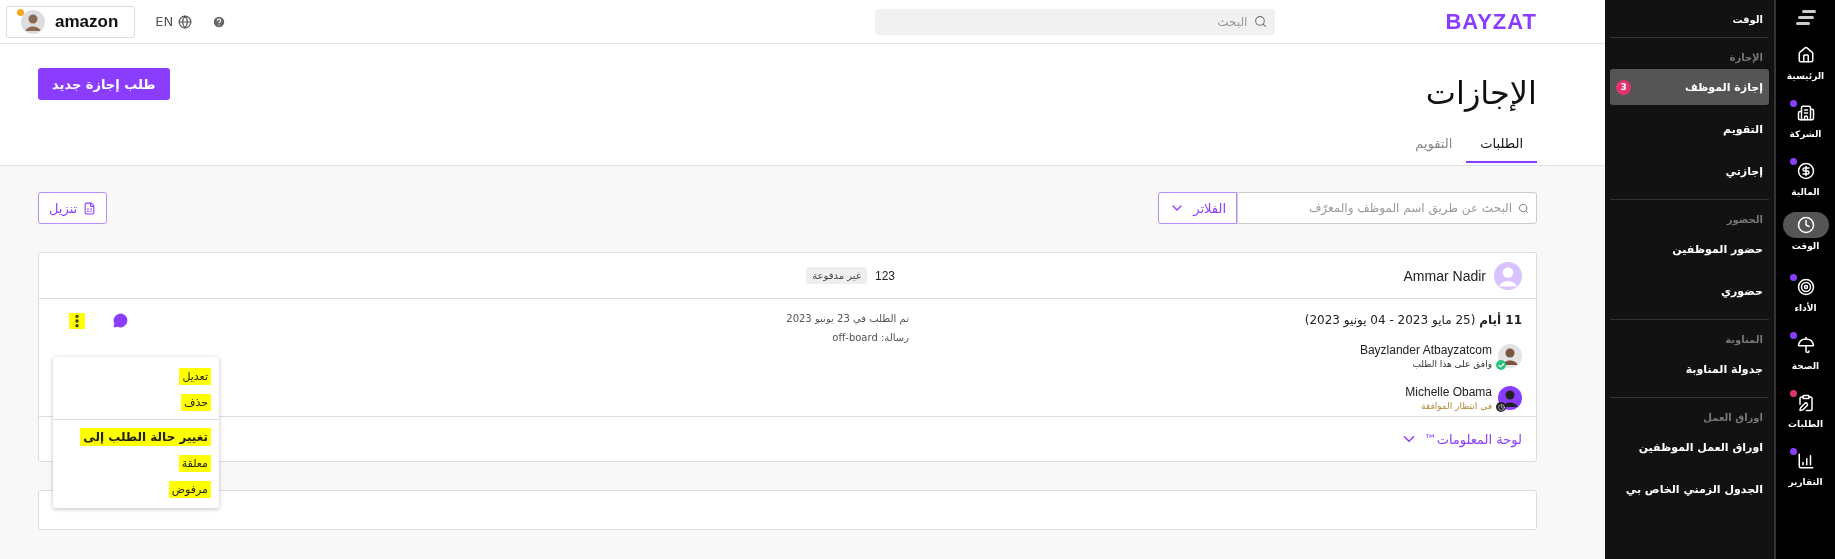 Image resolution: width=1835 pixels, height=559 pixels. What do you see at coordinates (1451, 364) in the screenshot?
I see `approval-status: وافق على هذا الطلب` at bounding box center [1451, 364].